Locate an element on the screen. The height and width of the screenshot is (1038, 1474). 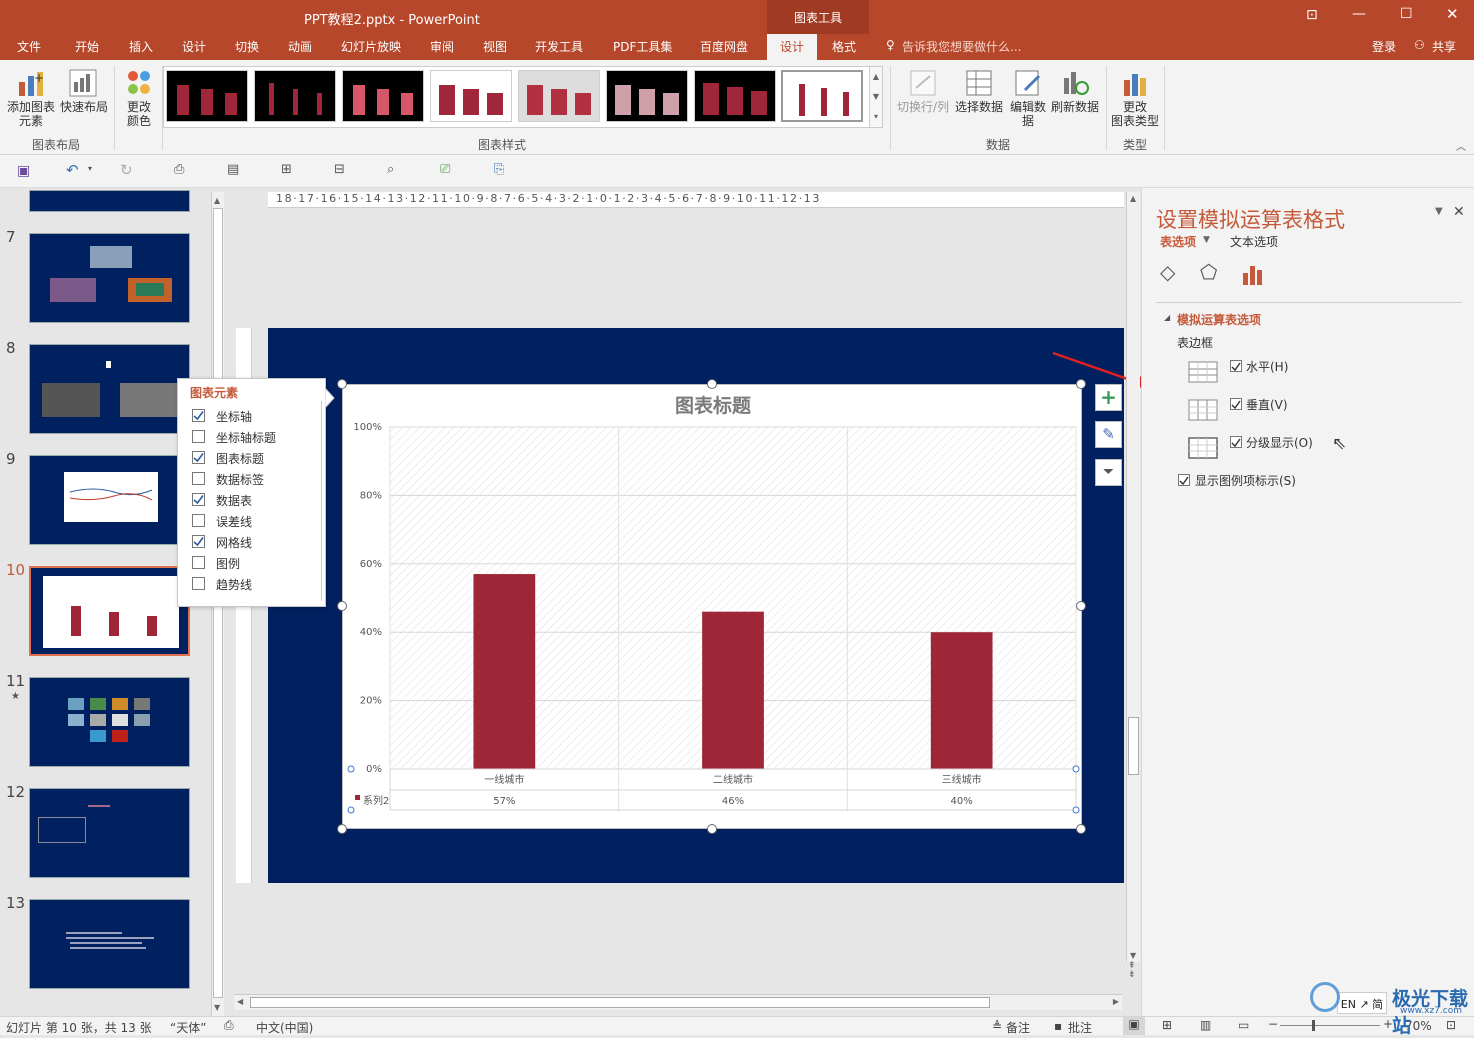
normal-view-icon: ▣ is located at coordinates (1134, 1026).